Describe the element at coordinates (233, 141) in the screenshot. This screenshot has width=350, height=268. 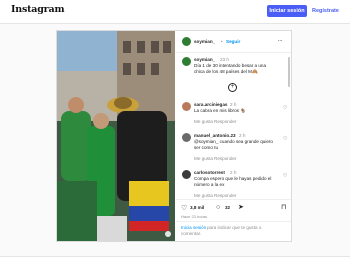
I see `comment-text: @soymian_ cuando sea grande quiero` at that location.